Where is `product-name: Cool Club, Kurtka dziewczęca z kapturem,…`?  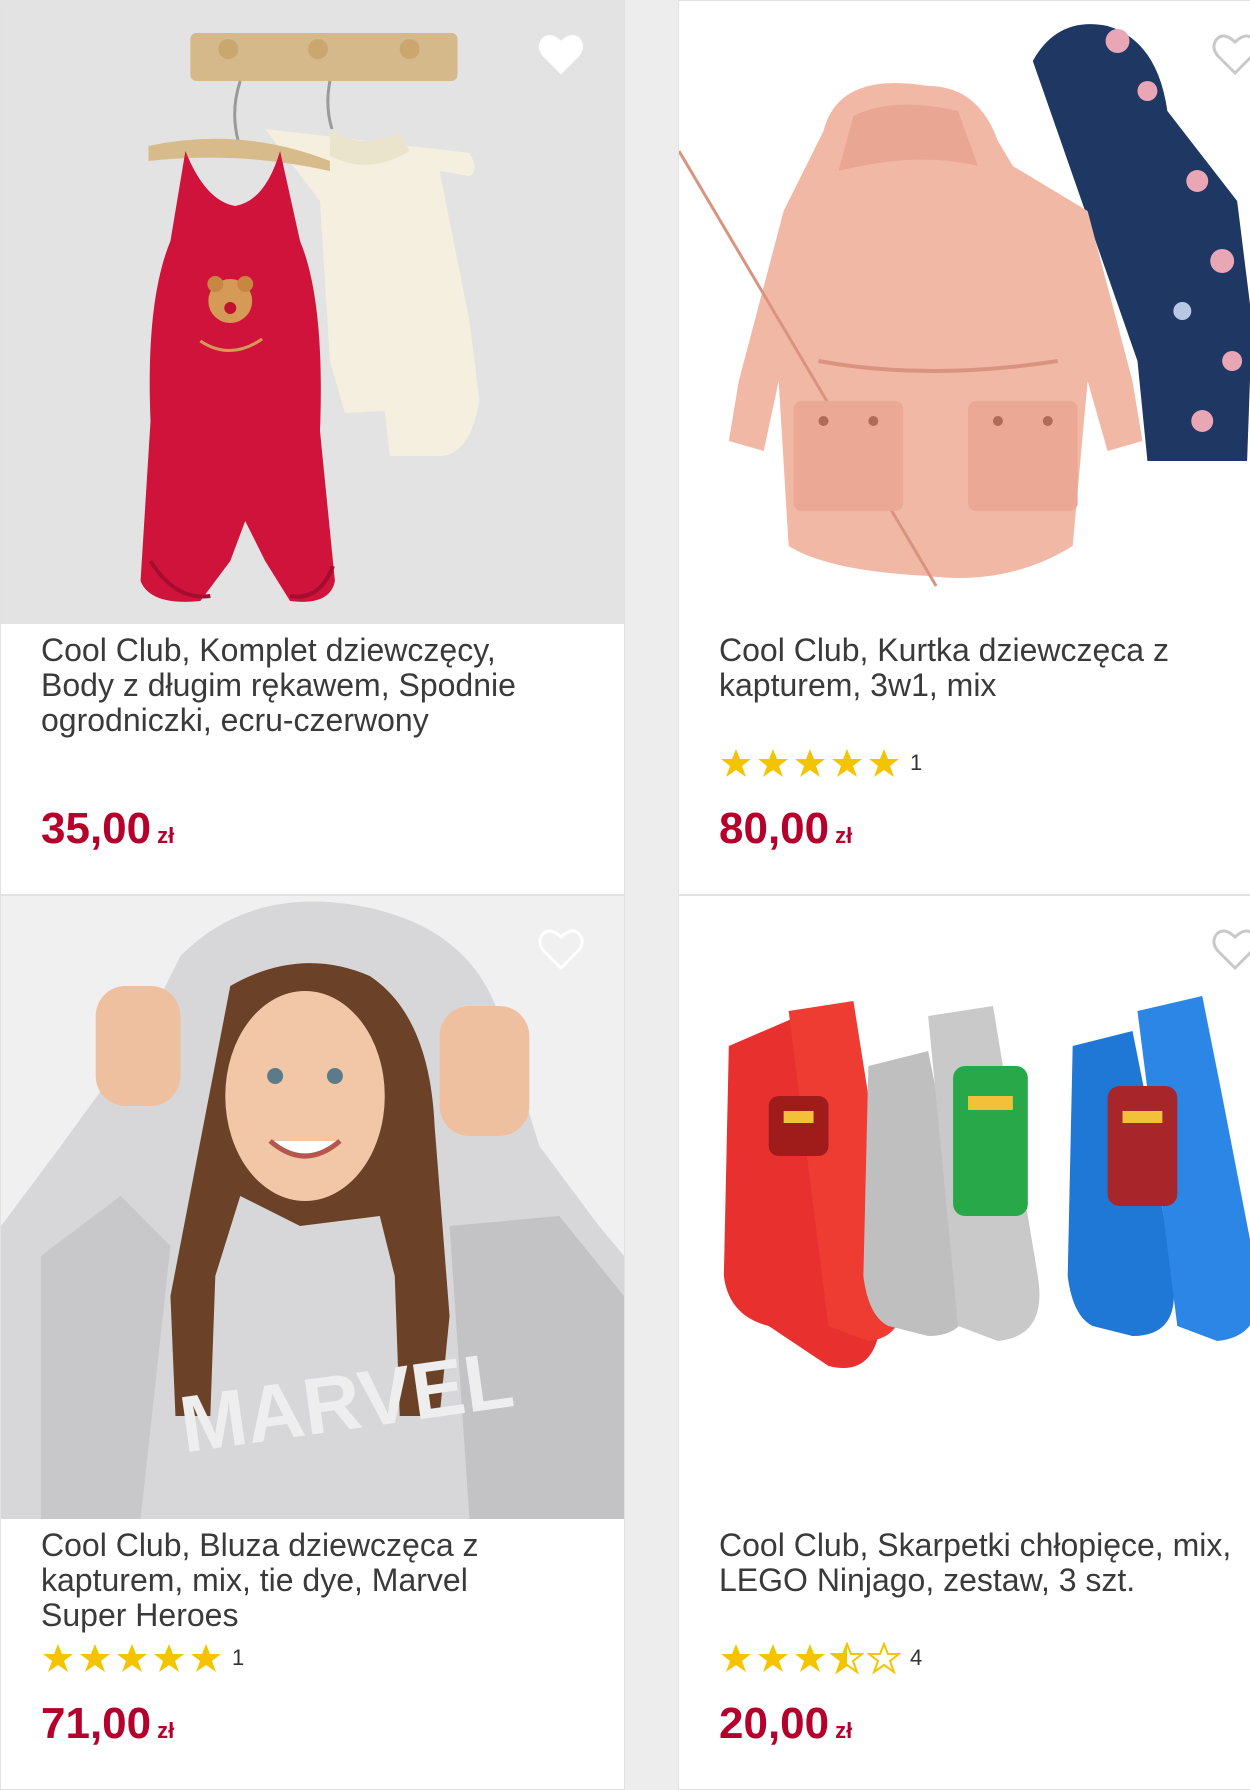 product-name: Cool Club, Kurtka dziewczęca z kapturem,… is located at coordinates (984, 668).